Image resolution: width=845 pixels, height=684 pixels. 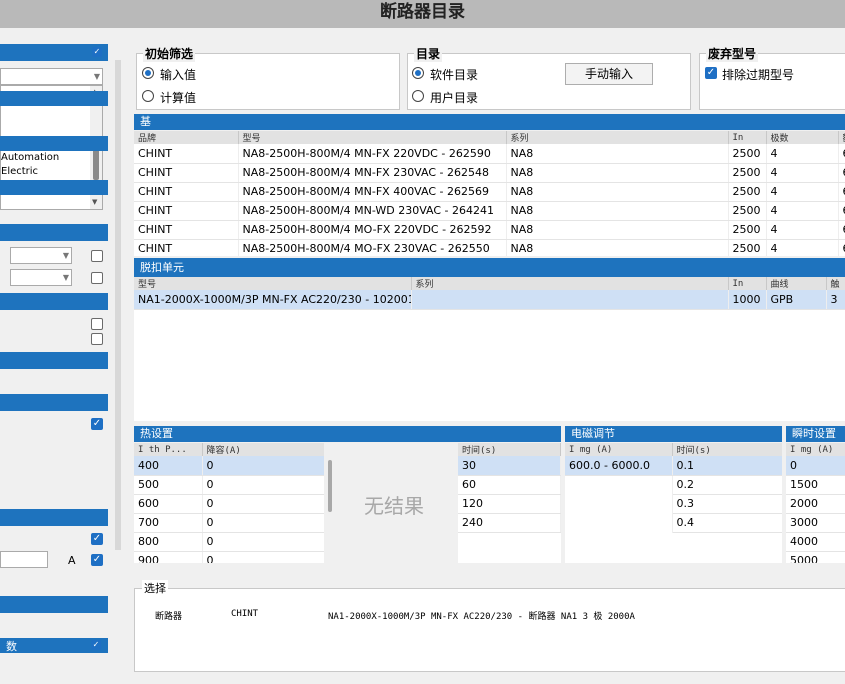 I want to click on thermal-time-table: 时间(s) 30 60 120 240, so click(x=509, y=503).